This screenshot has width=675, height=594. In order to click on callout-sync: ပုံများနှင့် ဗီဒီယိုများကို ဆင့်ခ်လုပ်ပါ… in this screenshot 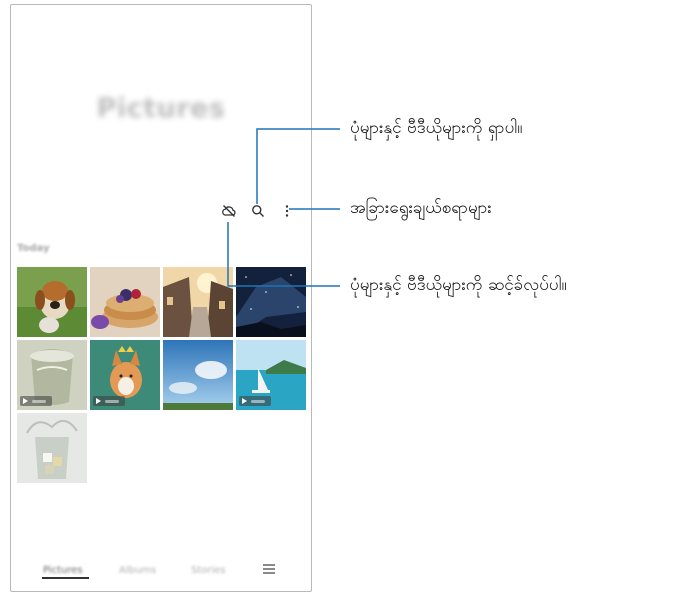, I will do `click(458, 285)`.